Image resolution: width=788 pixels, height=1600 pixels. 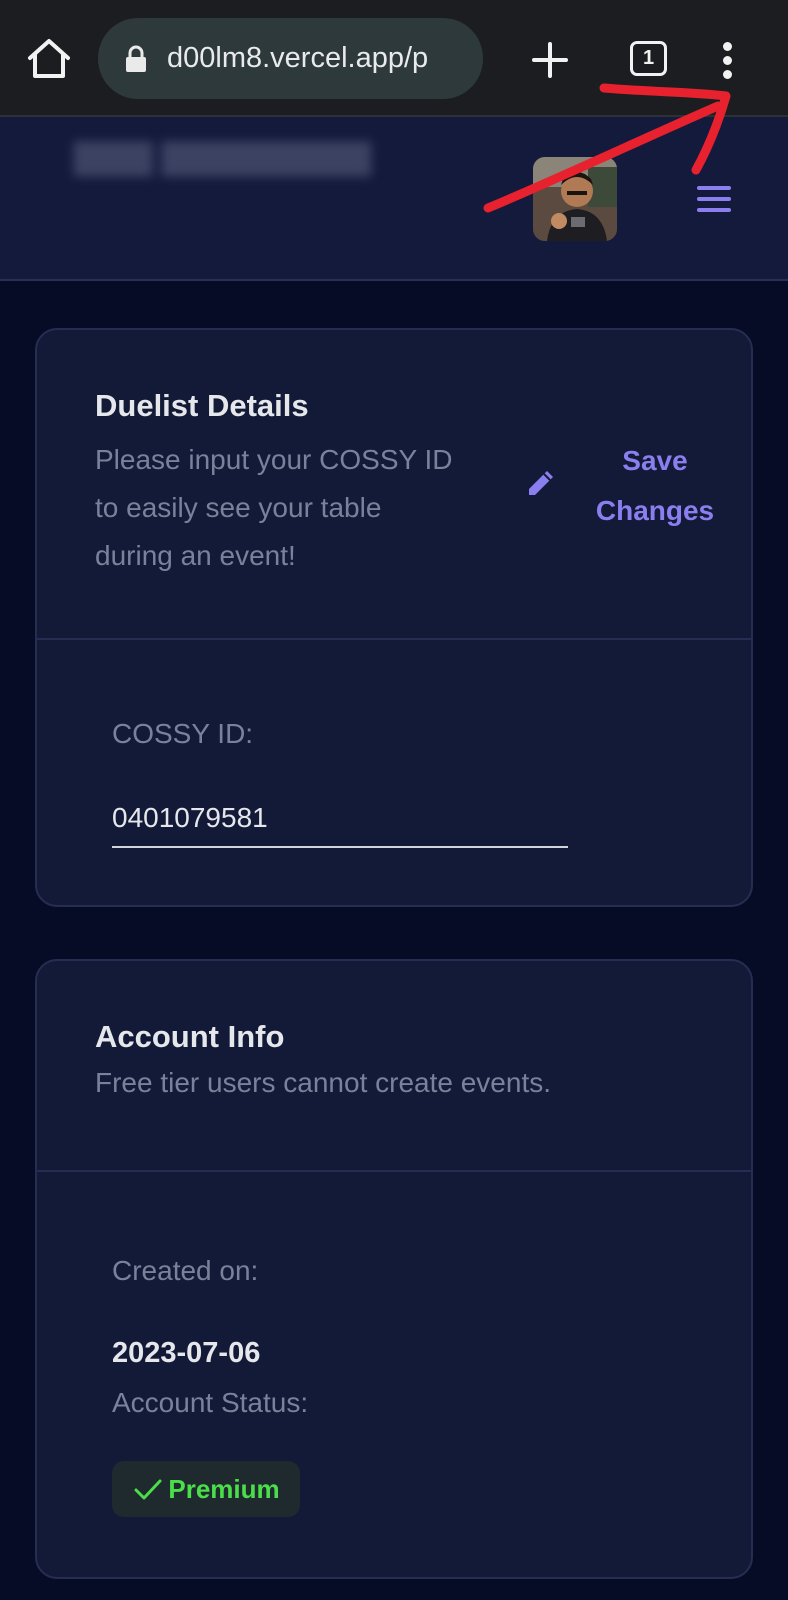 What do you see at coordinates (186, 1353) in the screenshot?
I see `created-on-value: 2023-07-06` at bounding box center [186, 1353].